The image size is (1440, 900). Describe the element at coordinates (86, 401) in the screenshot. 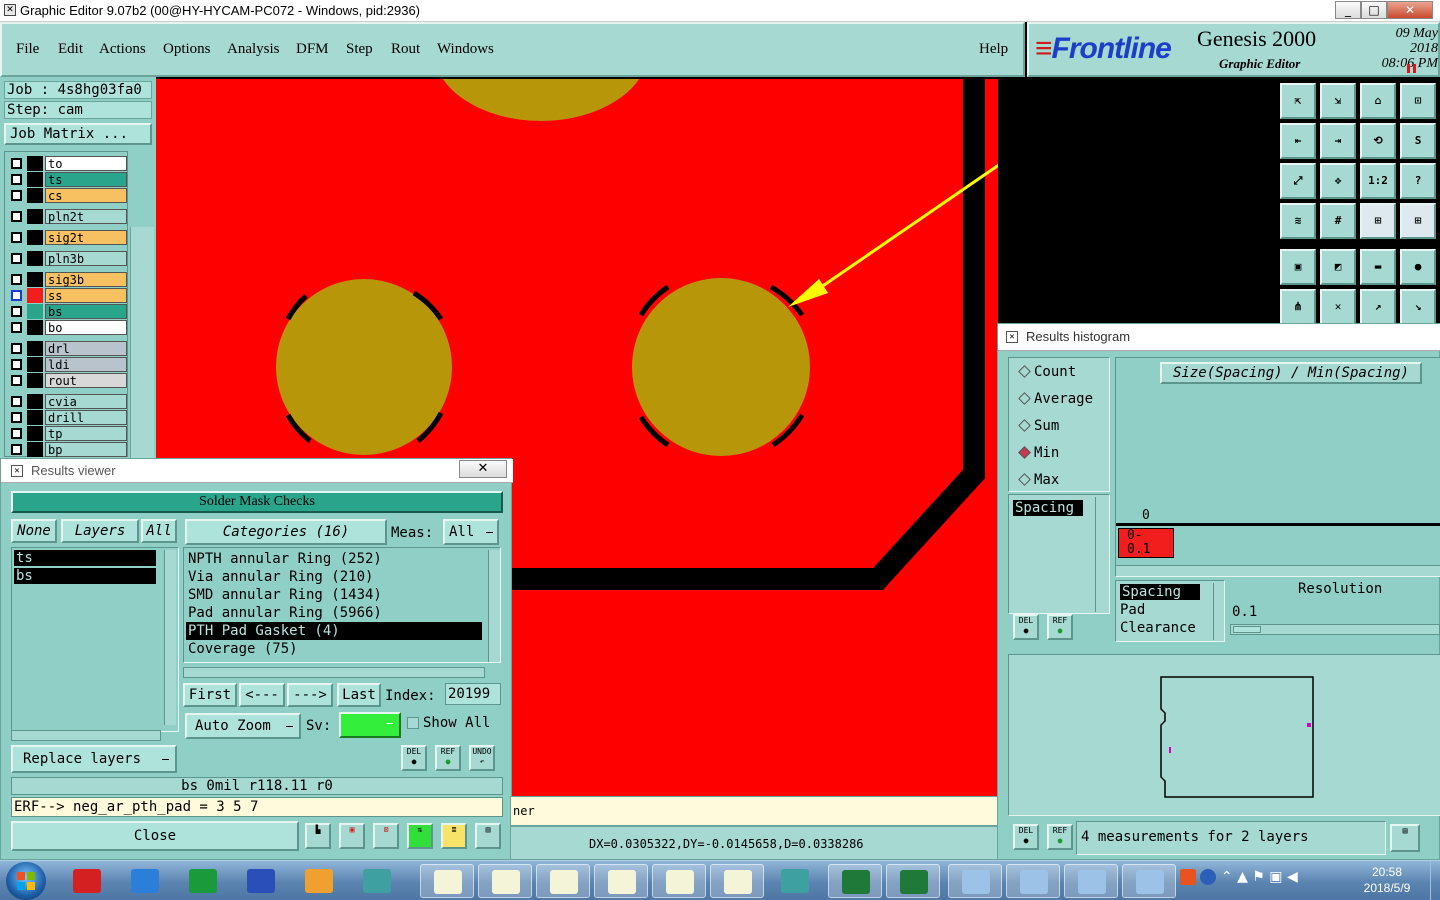

I see `layer-name: cvia` at that location.